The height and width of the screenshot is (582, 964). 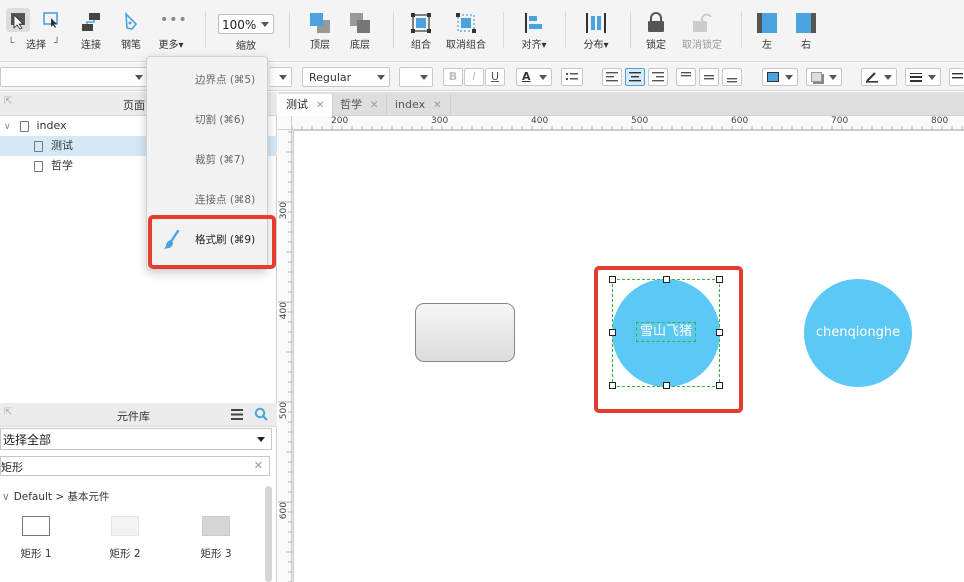 I want to click on unlock-button: 取消锁定, so click(x=702, y=31).